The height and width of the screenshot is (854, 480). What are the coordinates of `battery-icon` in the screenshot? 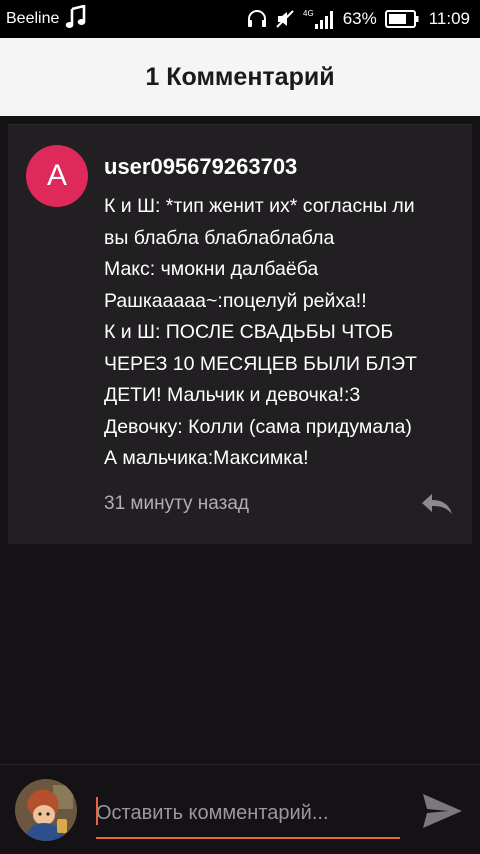 It's located at (401, 19).